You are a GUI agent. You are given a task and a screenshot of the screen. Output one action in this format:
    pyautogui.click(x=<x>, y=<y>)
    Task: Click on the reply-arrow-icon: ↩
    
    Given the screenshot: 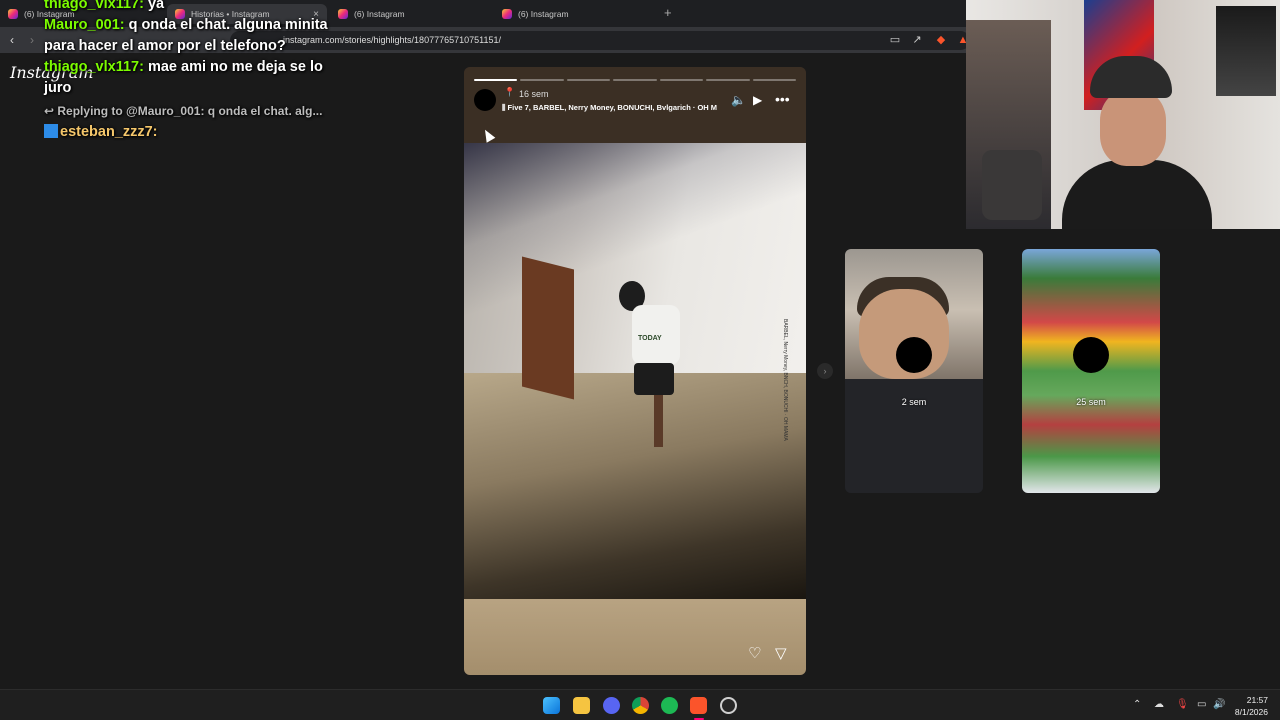 What is the action you would take?
    pyautogui.click(x=51, y=111)
    